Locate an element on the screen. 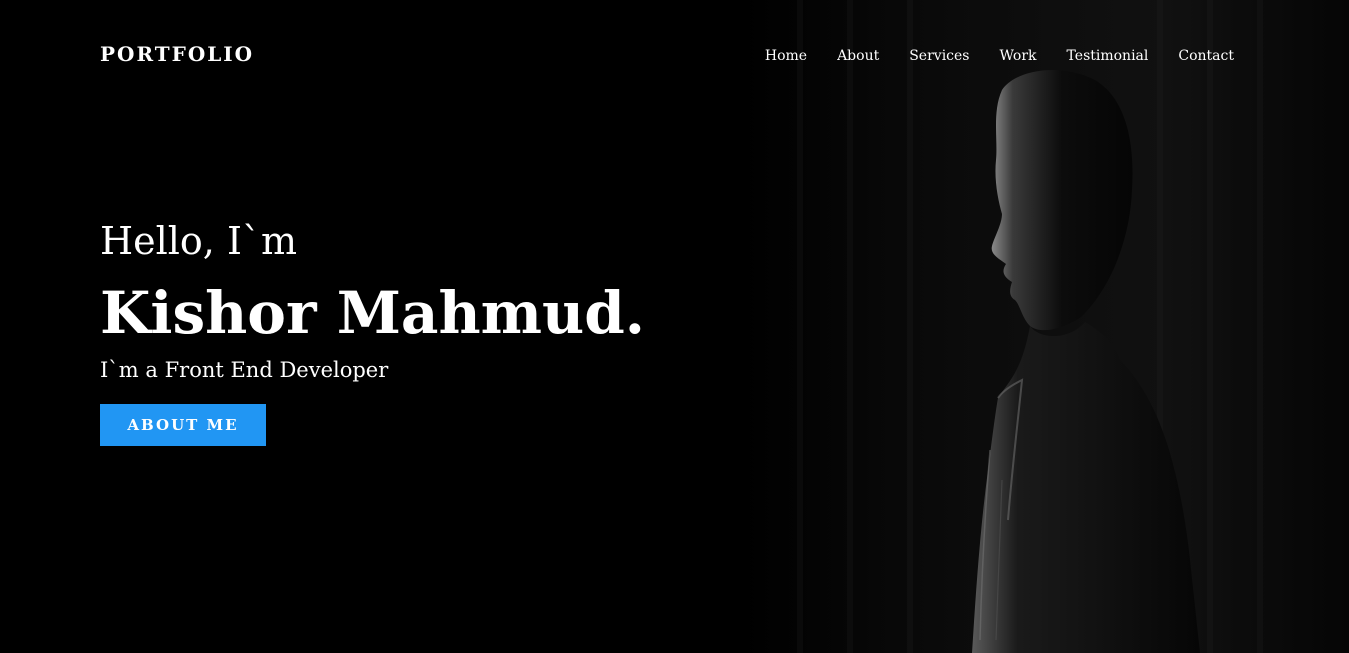 The height and width of the screenshot is (653, 1349). nav-item-contact: Contact is located at coordinates (1206, 54).